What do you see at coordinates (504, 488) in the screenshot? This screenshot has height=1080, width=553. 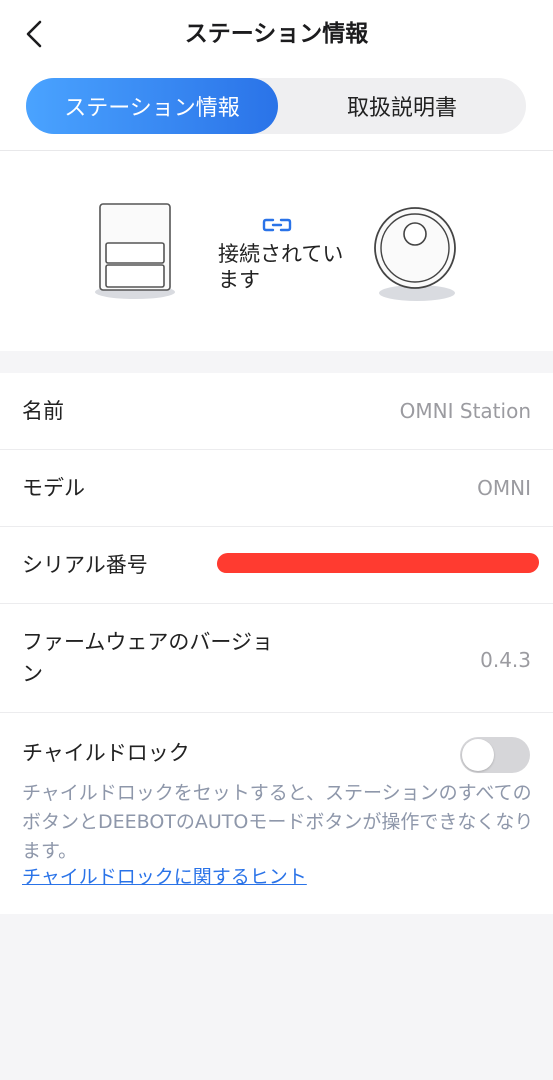 I see `model-value: OMNI` at bounding box center [504, 488].